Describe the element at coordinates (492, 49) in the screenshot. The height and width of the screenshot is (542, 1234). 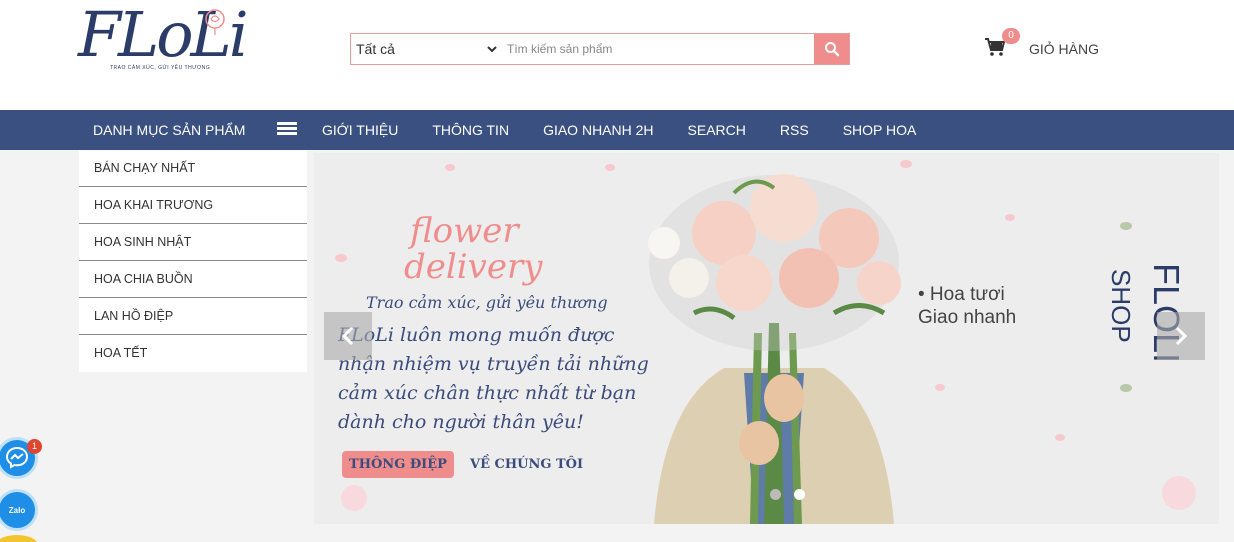
I see `chevron-down-icon` at that location.